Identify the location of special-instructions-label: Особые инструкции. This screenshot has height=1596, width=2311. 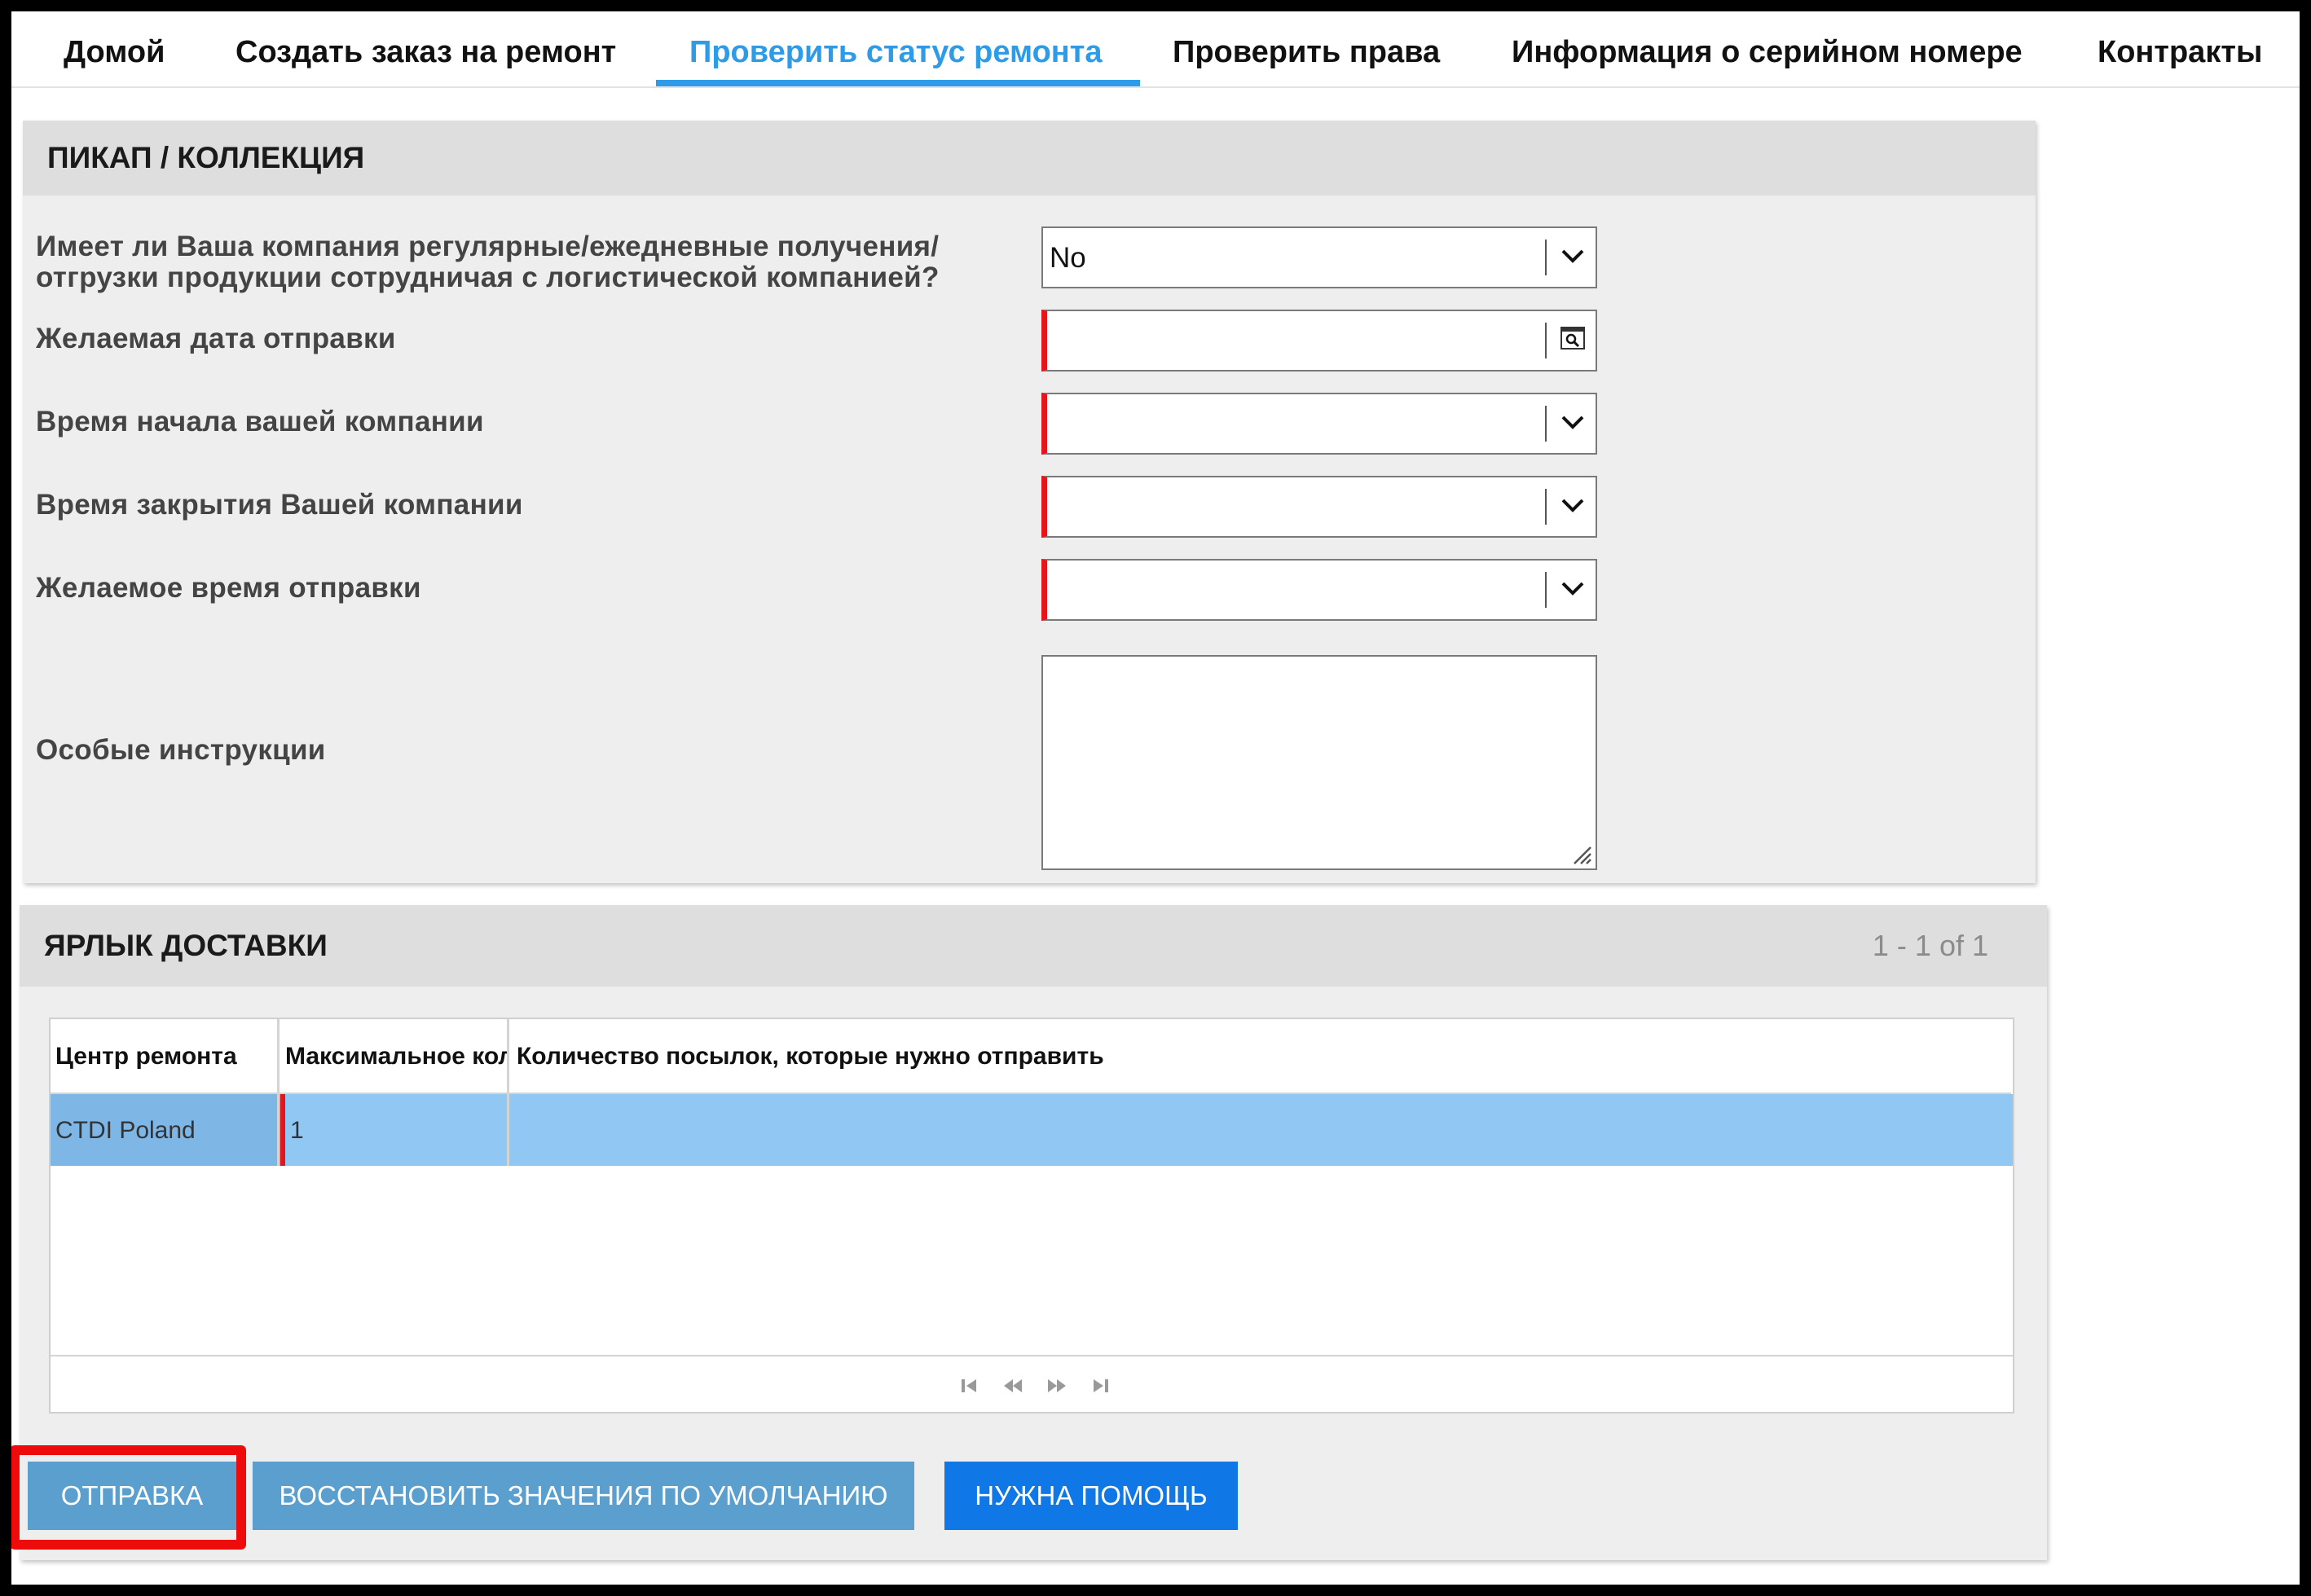
(181, 750).